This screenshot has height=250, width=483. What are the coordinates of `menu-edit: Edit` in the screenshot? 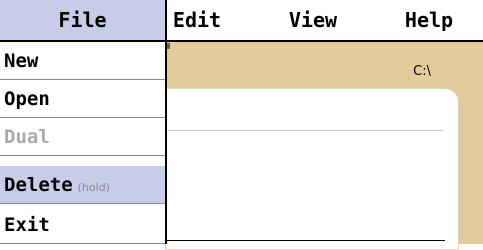 It's located at (197, 20).